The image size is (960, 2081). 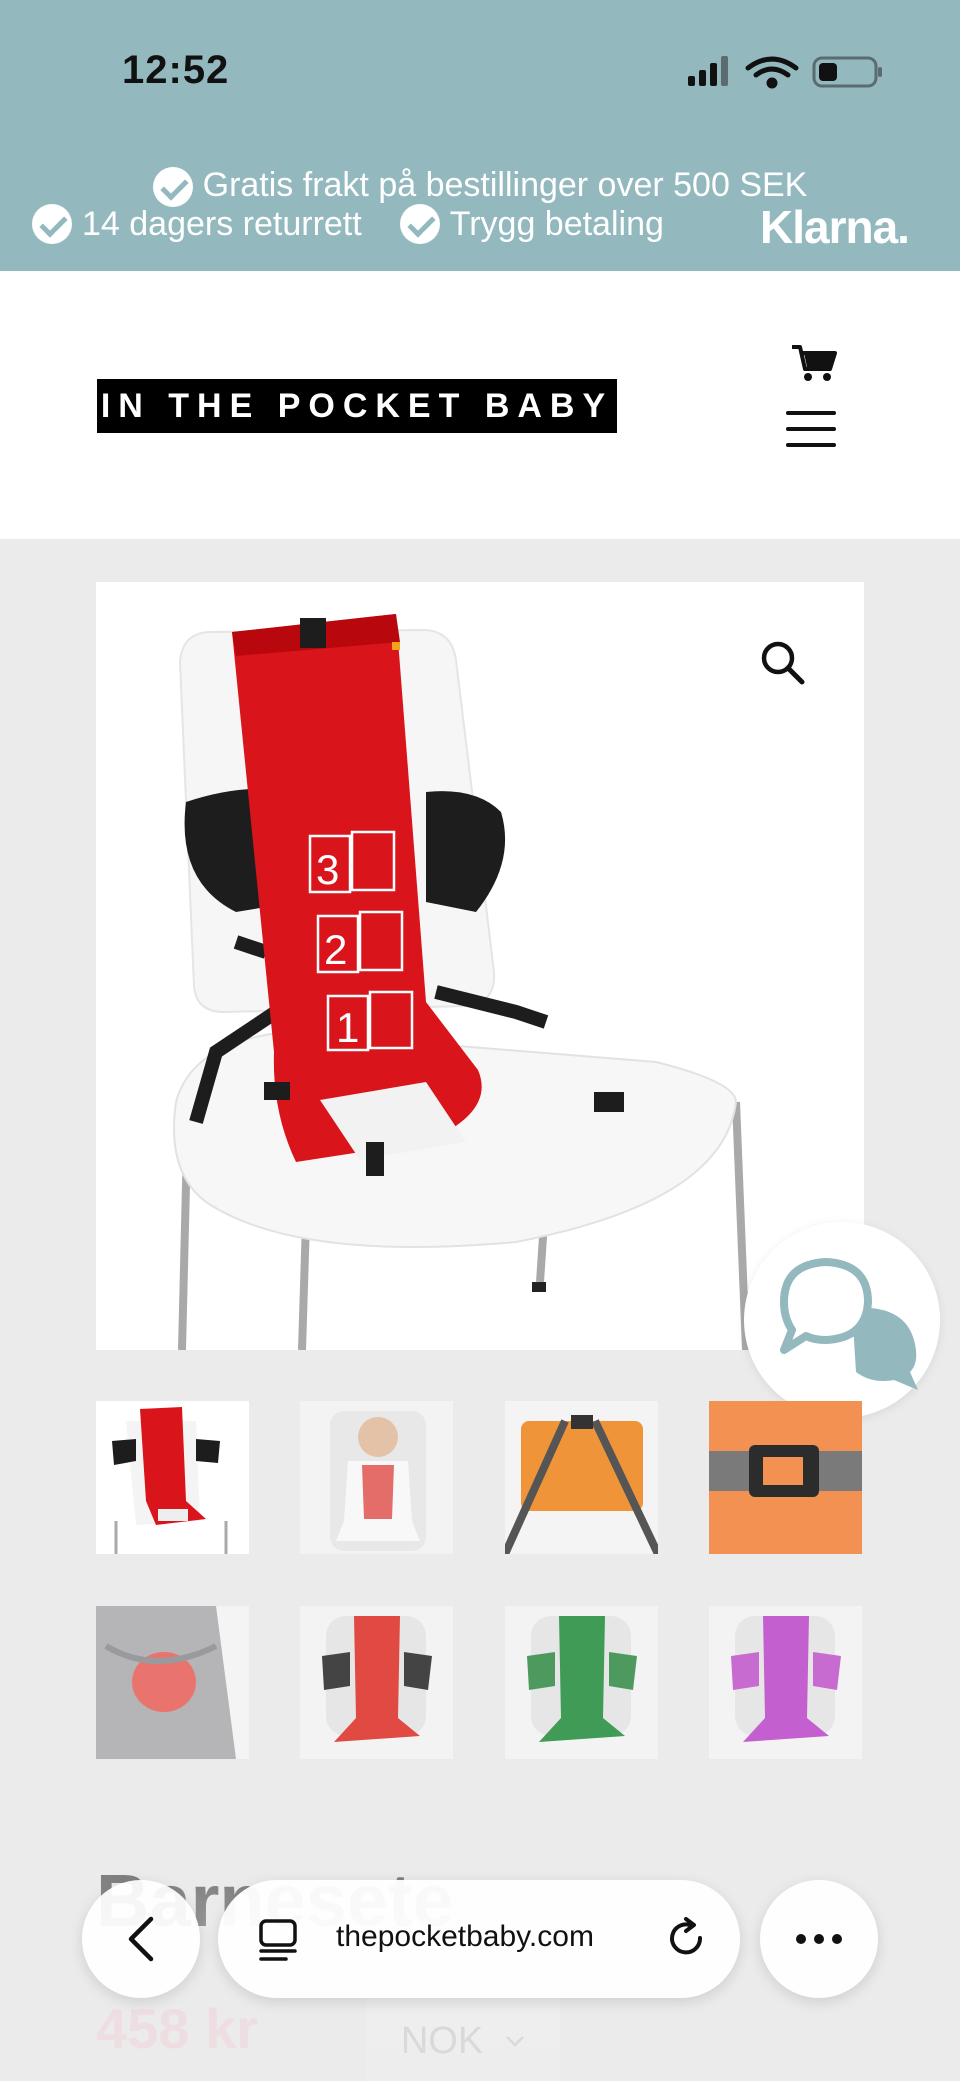 I want to click on chat-button, so click(x=842, y=1320).